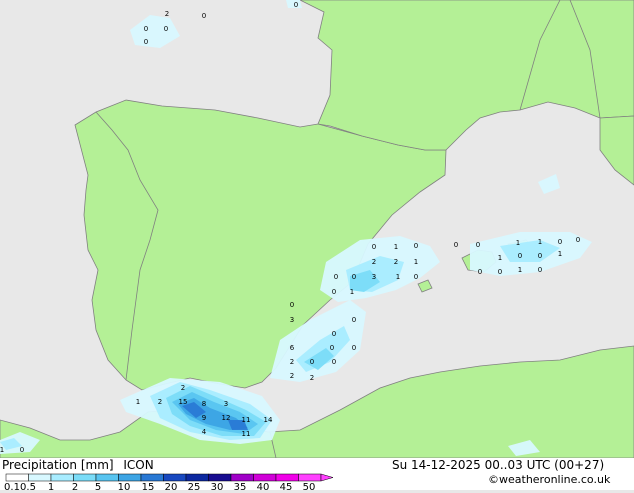  I want to click on legend-tick-label: 10, so click(124, 487).